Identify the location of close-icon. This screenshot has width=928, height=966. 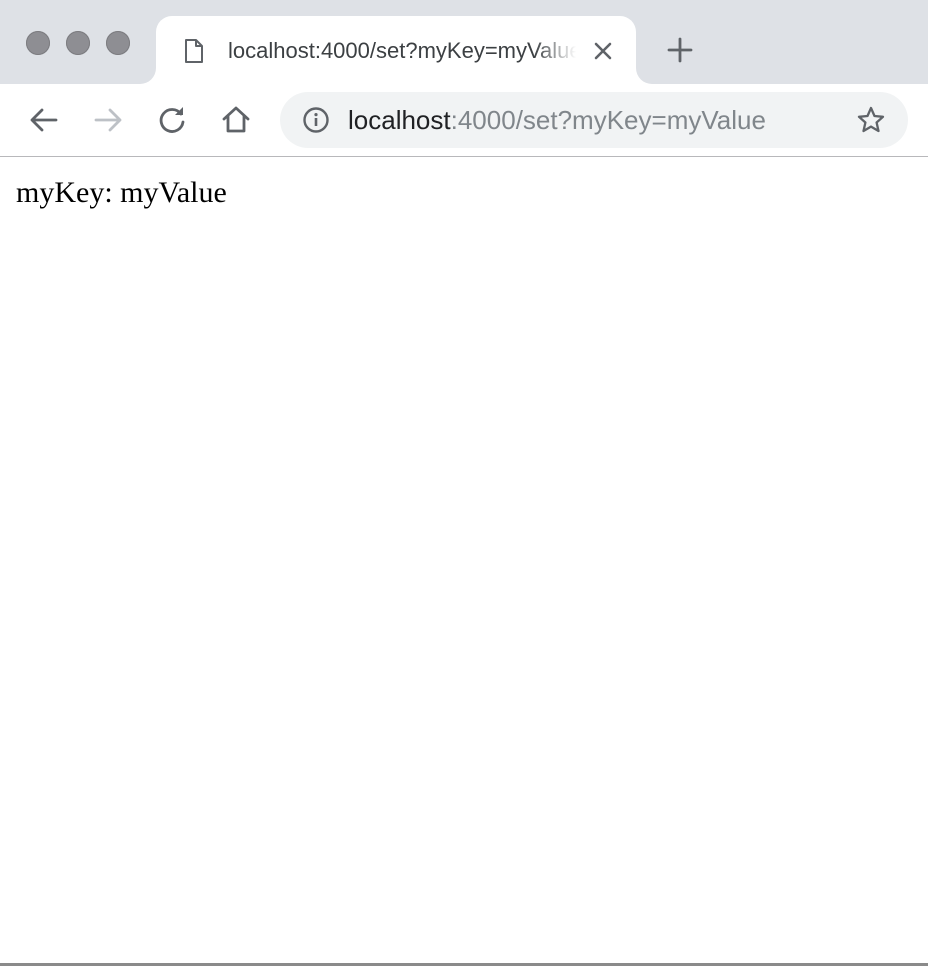
(603, 51).